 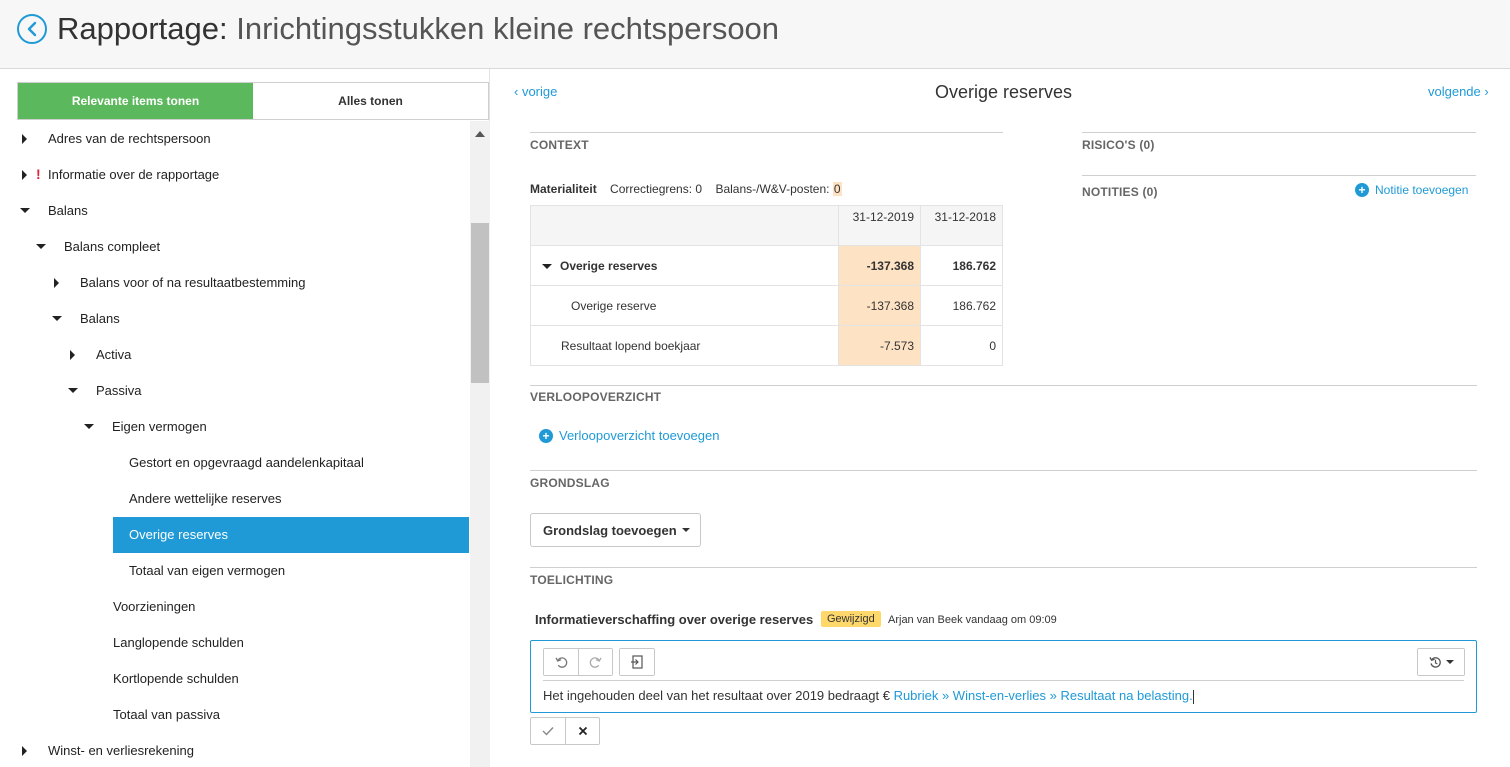 I want to click on tree-item-label: Winst- en verliesrekening, so click(x=121, y=750).